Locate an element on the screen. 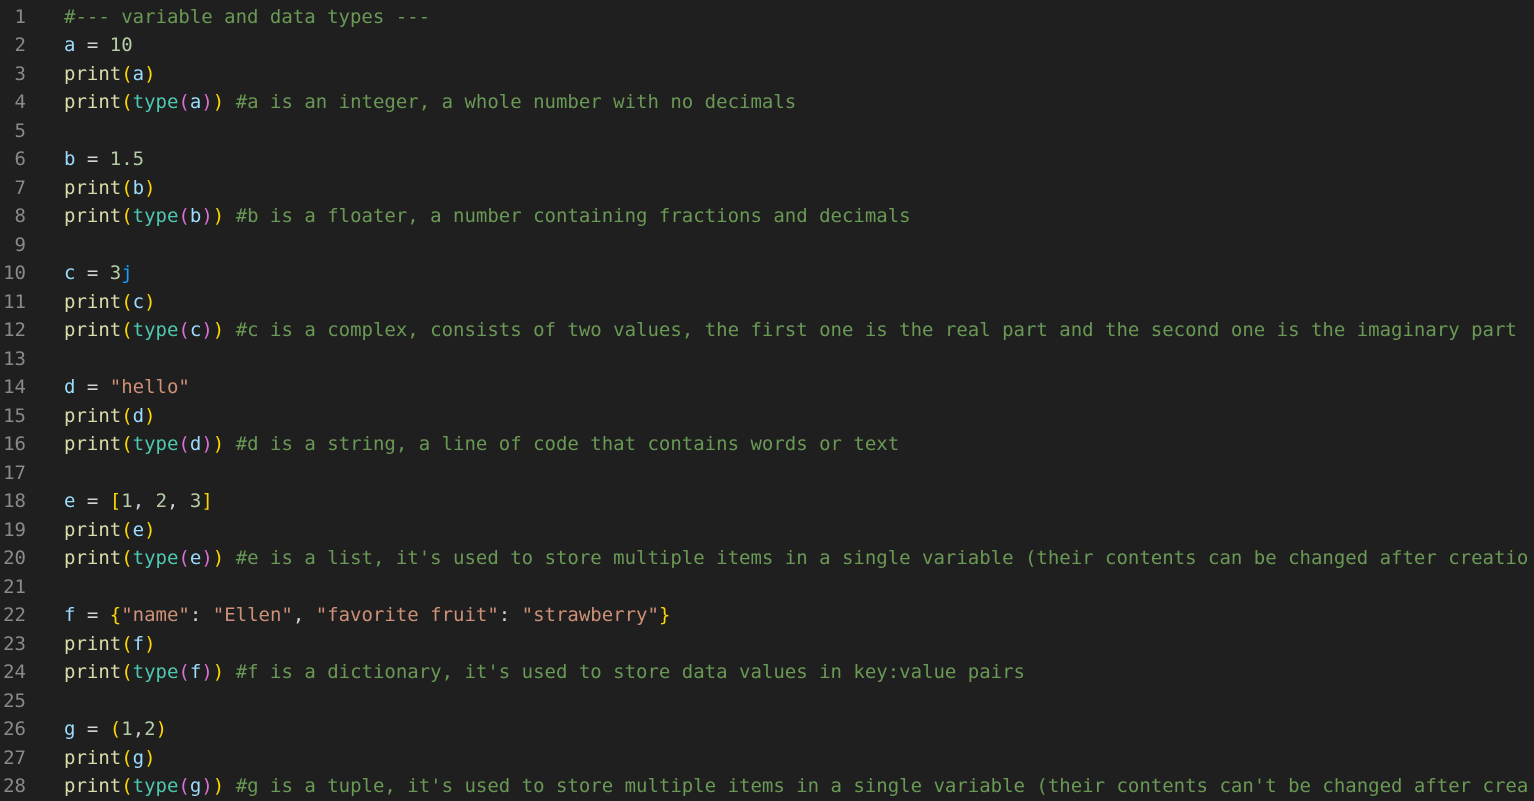  line-code: print(f) is located at coordinates (110, 644).